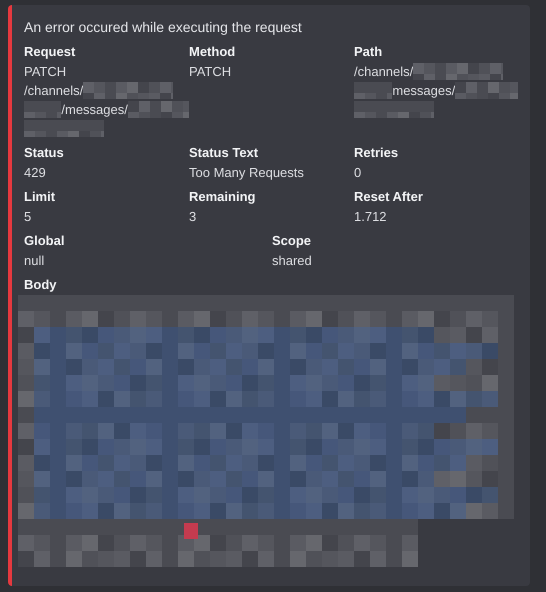  Describe the element at coordinates (292, 241) in the screenshot. I see `field-name: Scope` at that location.